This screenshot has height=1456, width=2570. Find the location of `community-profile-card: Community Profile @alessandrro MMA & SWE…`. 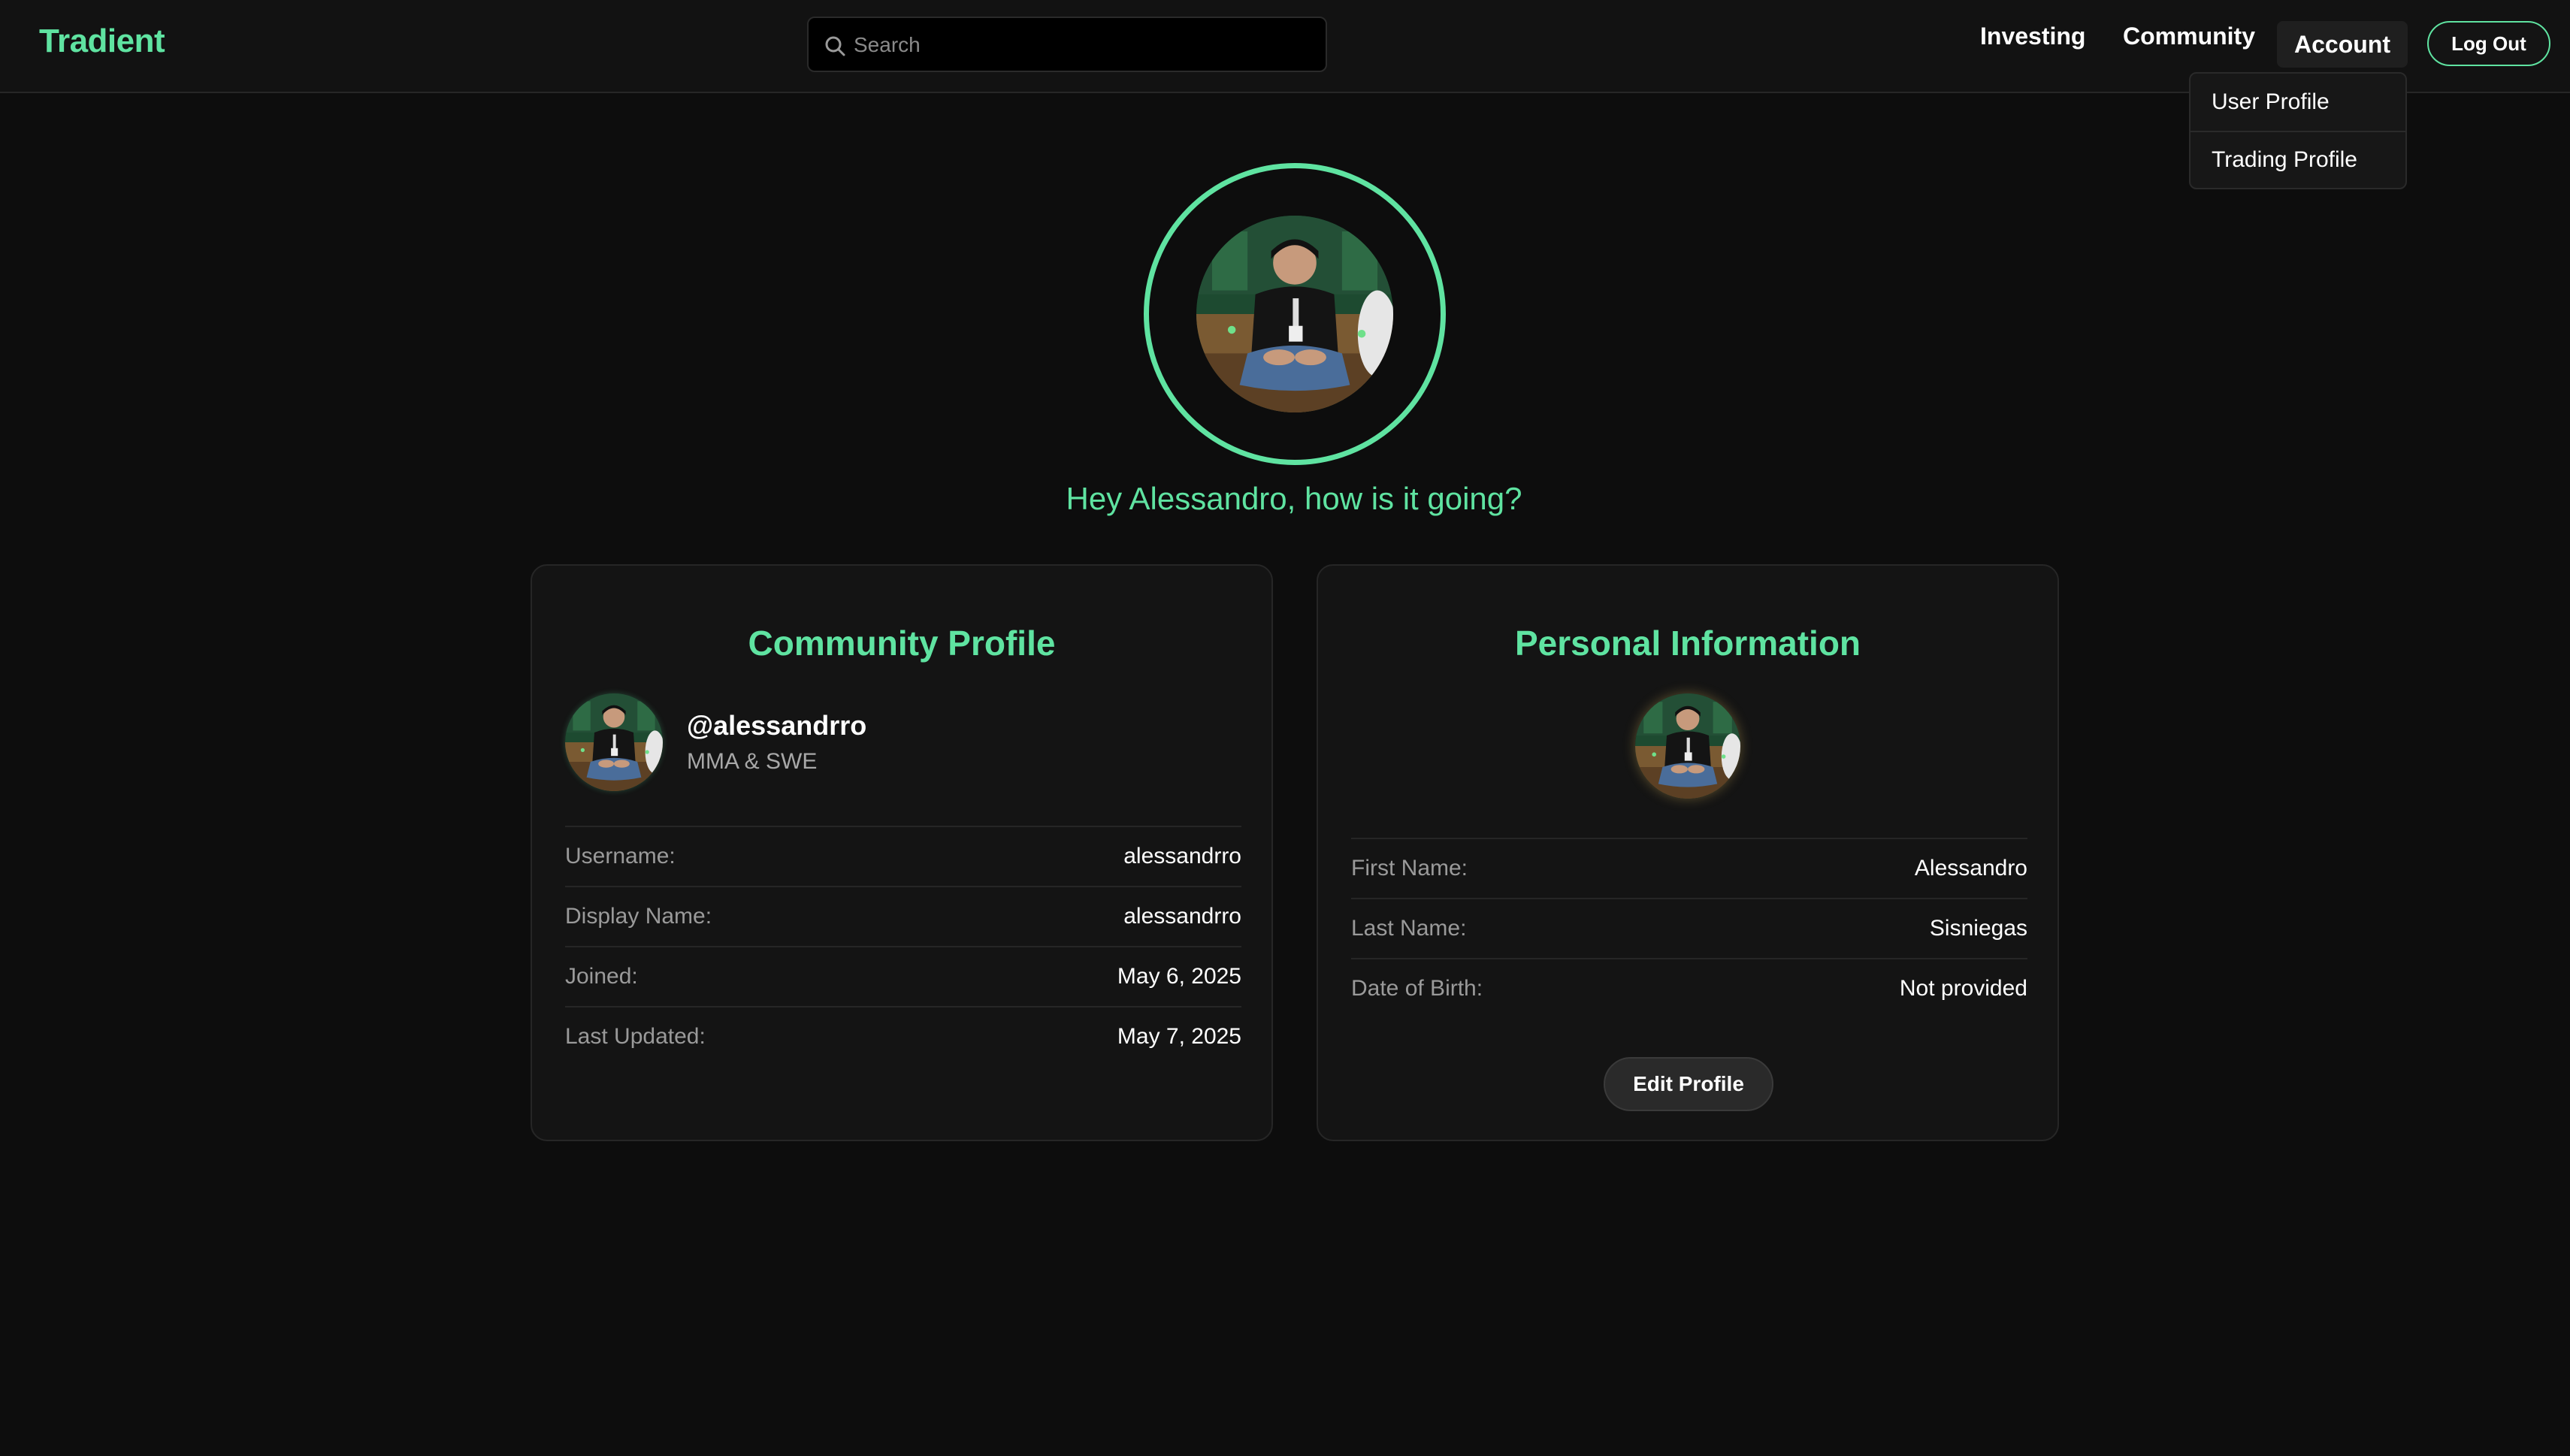

community-profile-card: Community Profile @alessandrro MMA & SWE… is located at coordinates (902, 852).